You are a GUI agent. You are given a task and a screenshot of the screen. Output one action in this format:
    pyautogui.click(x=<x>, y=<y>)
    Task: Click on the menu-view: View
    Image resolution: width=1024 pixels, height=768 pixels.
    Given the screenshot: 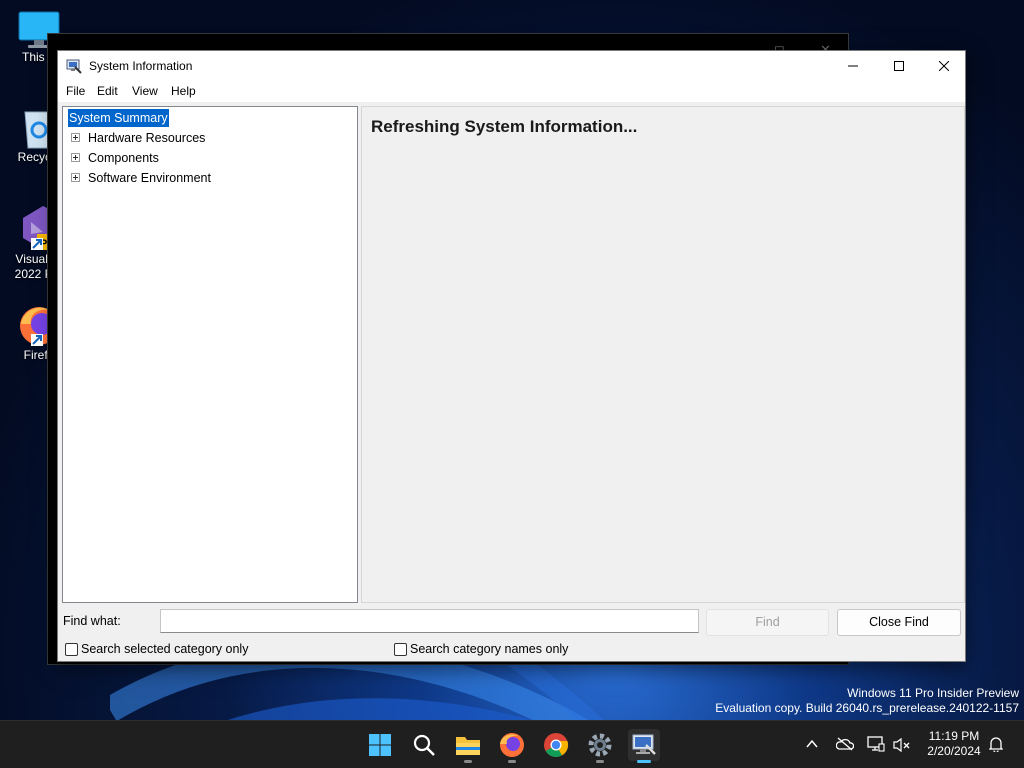 What is the action you would take?
    pyautogui.click(x=145, y=91)
    